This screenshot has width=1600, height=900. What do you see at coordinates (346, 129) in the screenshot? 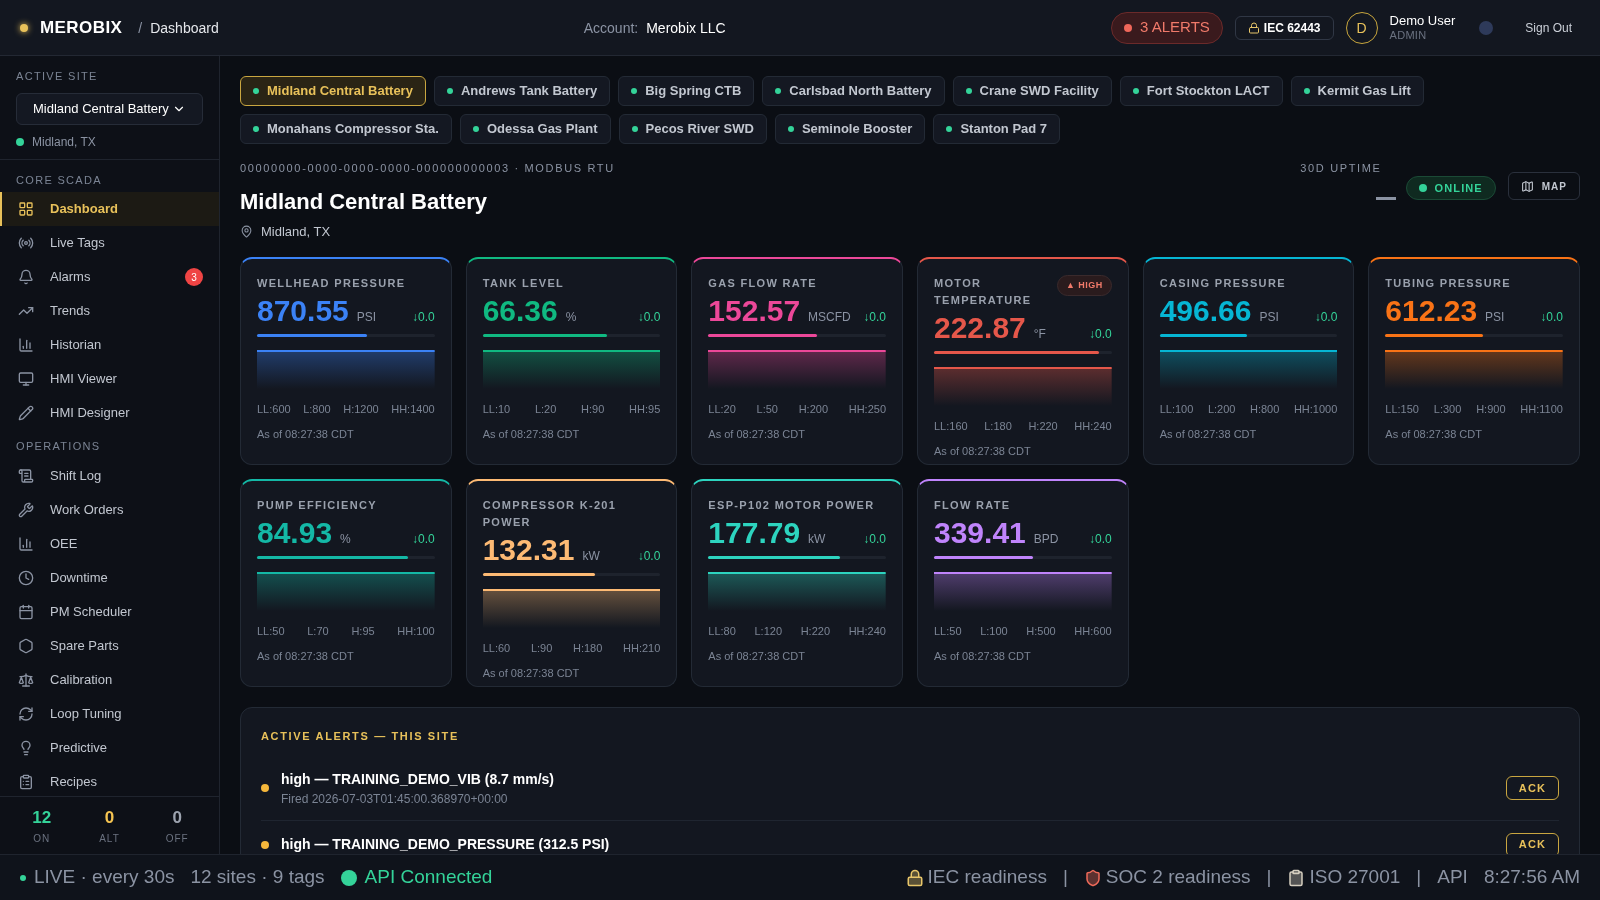
I see `site-chip: Monahans Compressor Sta.` at bounding box center [346, 129].